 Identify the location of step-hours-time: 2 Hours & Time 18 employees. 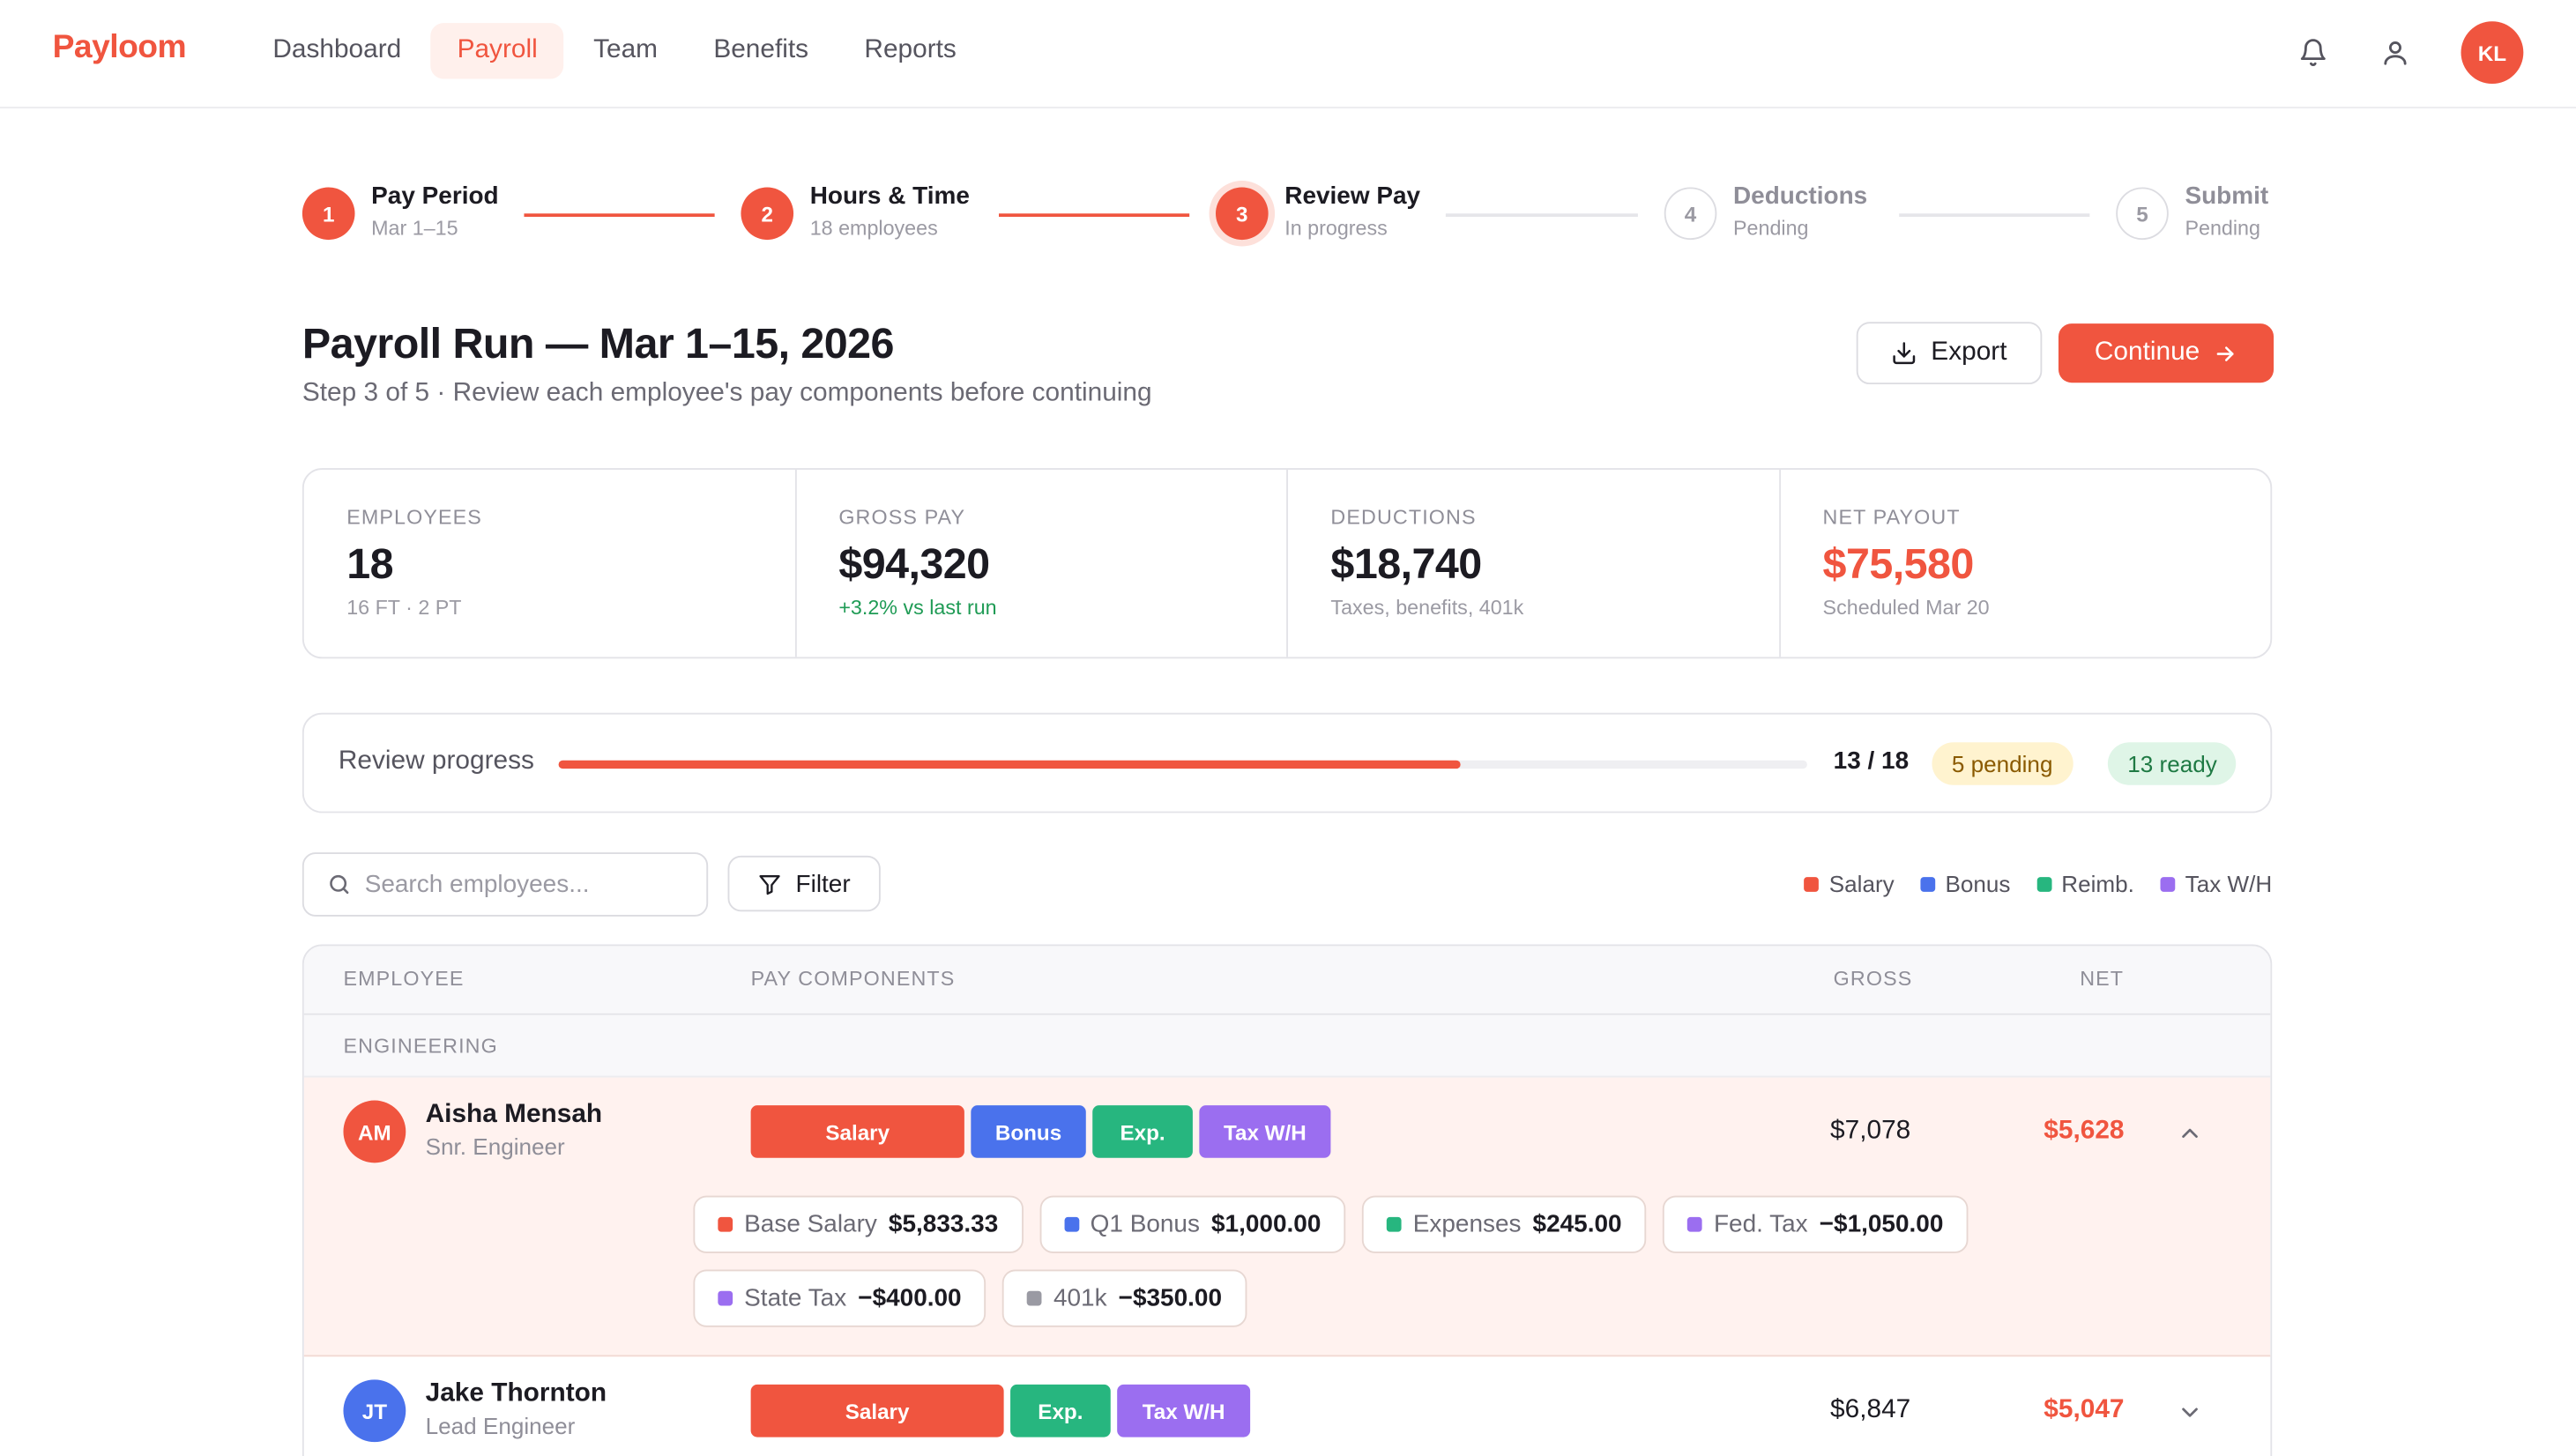
(855, 212).